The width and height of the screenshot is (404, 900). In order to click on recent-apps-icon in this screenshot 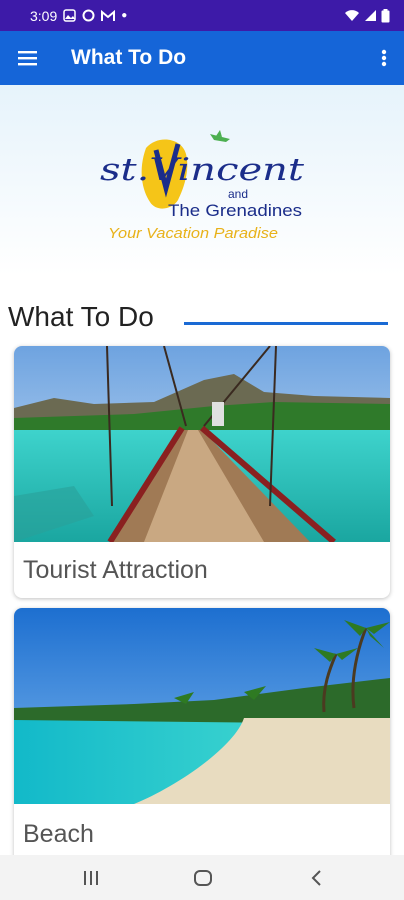, I will do `click(91, 878)`.